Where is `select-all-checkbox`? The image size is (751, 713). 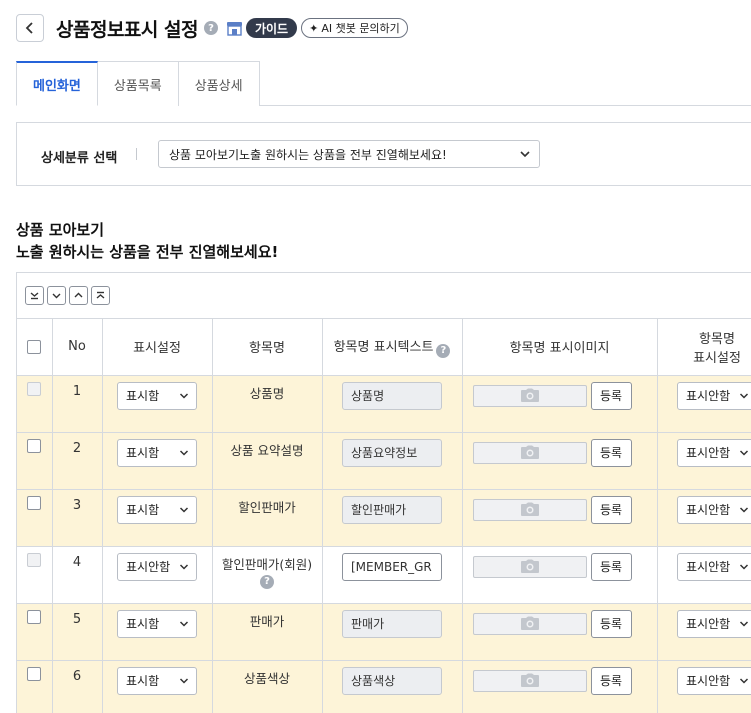 select-all-checkbox is located at coordinates (34, 346).